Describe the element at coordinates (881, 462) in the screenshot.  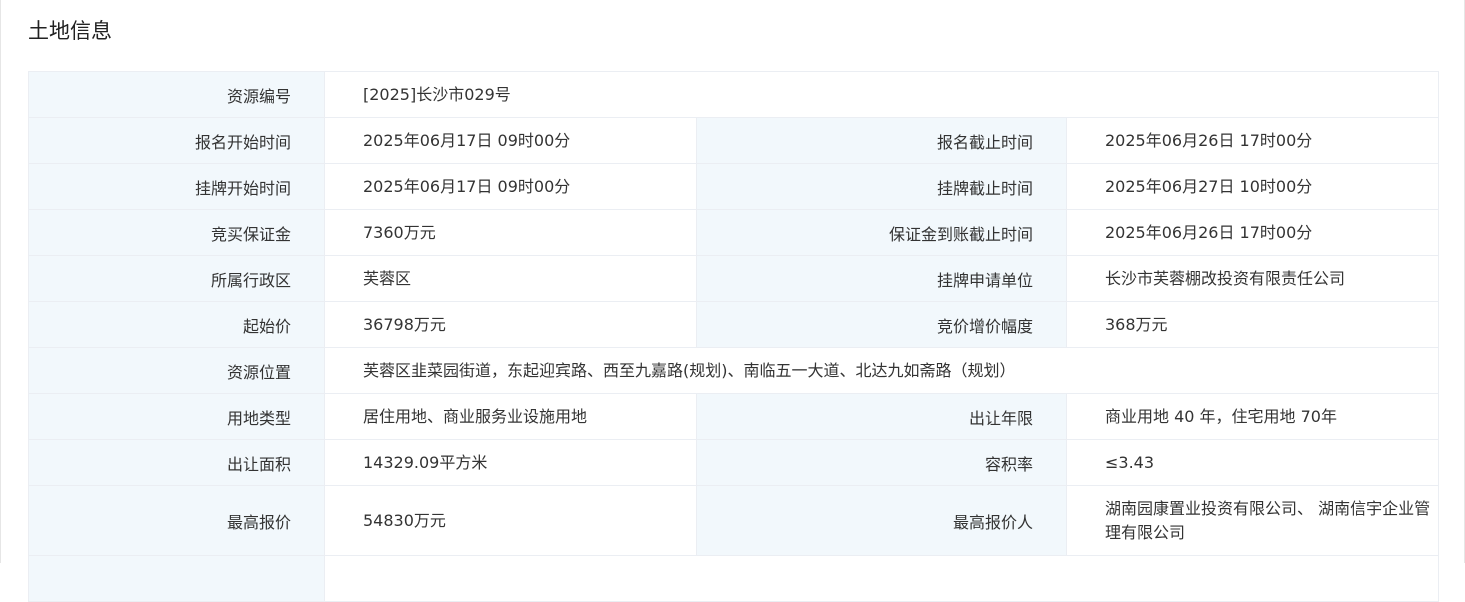
I see `field-label: 容积率` at that location.